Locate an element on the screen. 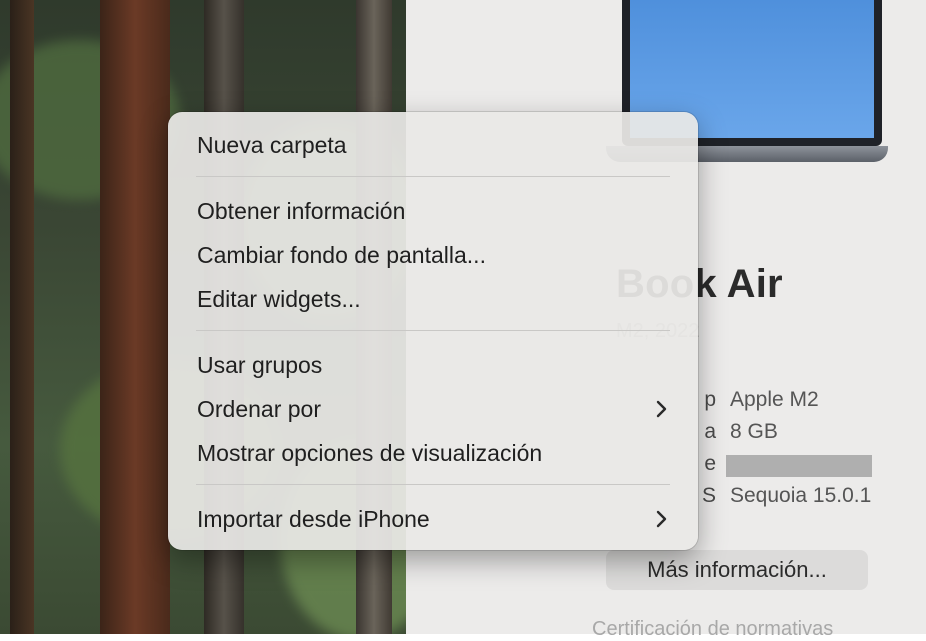 The height and width of the screenshot is (641, 926). menu-item-label: Ordenar por is located at coordinates (259, 409).